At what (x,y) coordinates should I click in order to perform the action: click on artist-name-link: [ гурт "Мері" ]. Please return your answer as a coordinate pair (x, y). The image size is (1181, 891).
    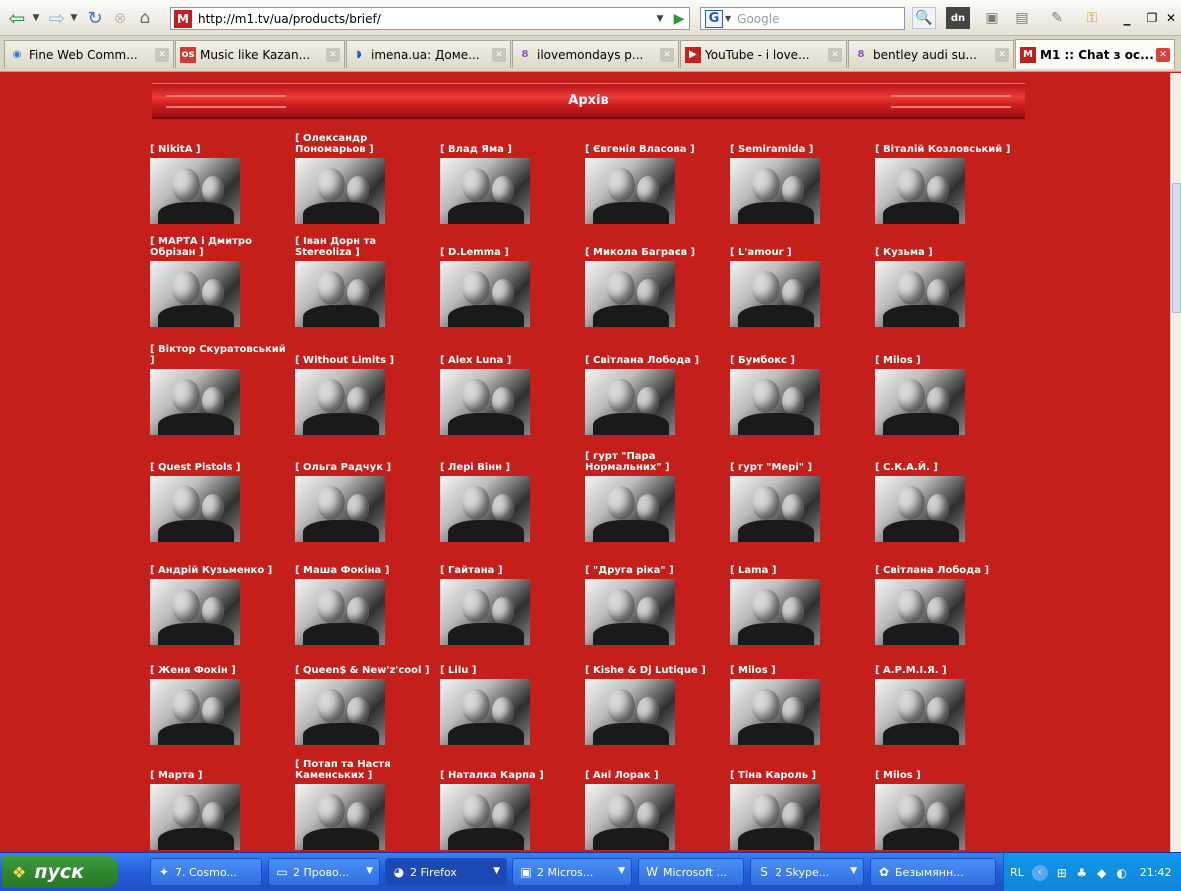
    Looking at the image, I should click on (800, 458).